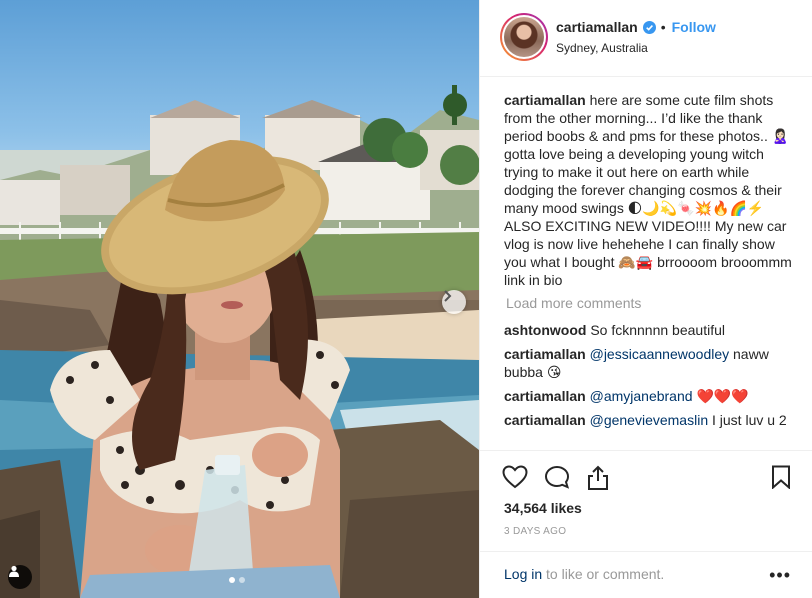 The image size is (812, 598). What do you see at coordinates (657, 330) in the screenshot?
I see `comment-text: So fcknnnnn beautiful` at bounding box center [657, 330].